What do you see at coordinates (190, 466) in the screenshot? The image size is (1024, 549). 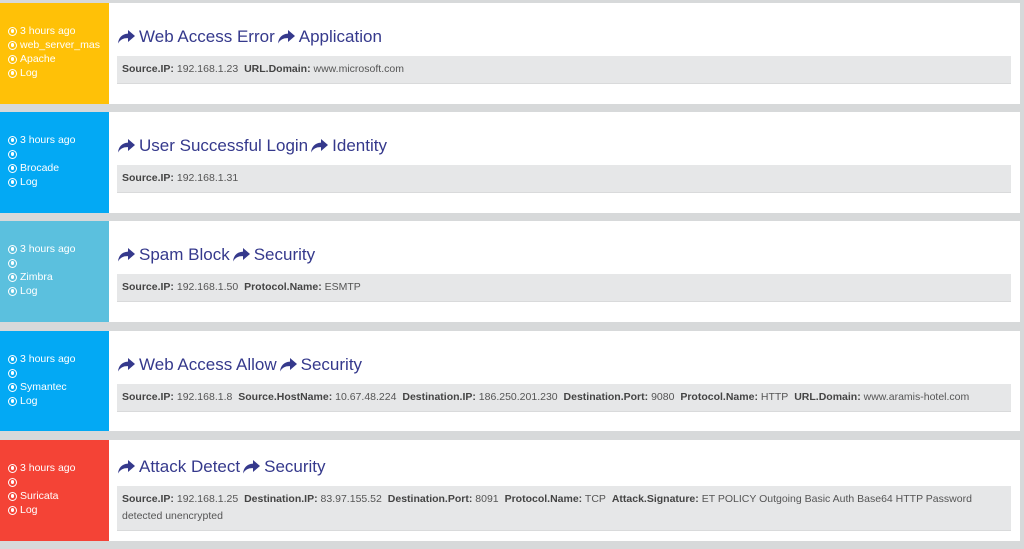 I see `event-name: Attack Detect` at bounding box center [190, 466].